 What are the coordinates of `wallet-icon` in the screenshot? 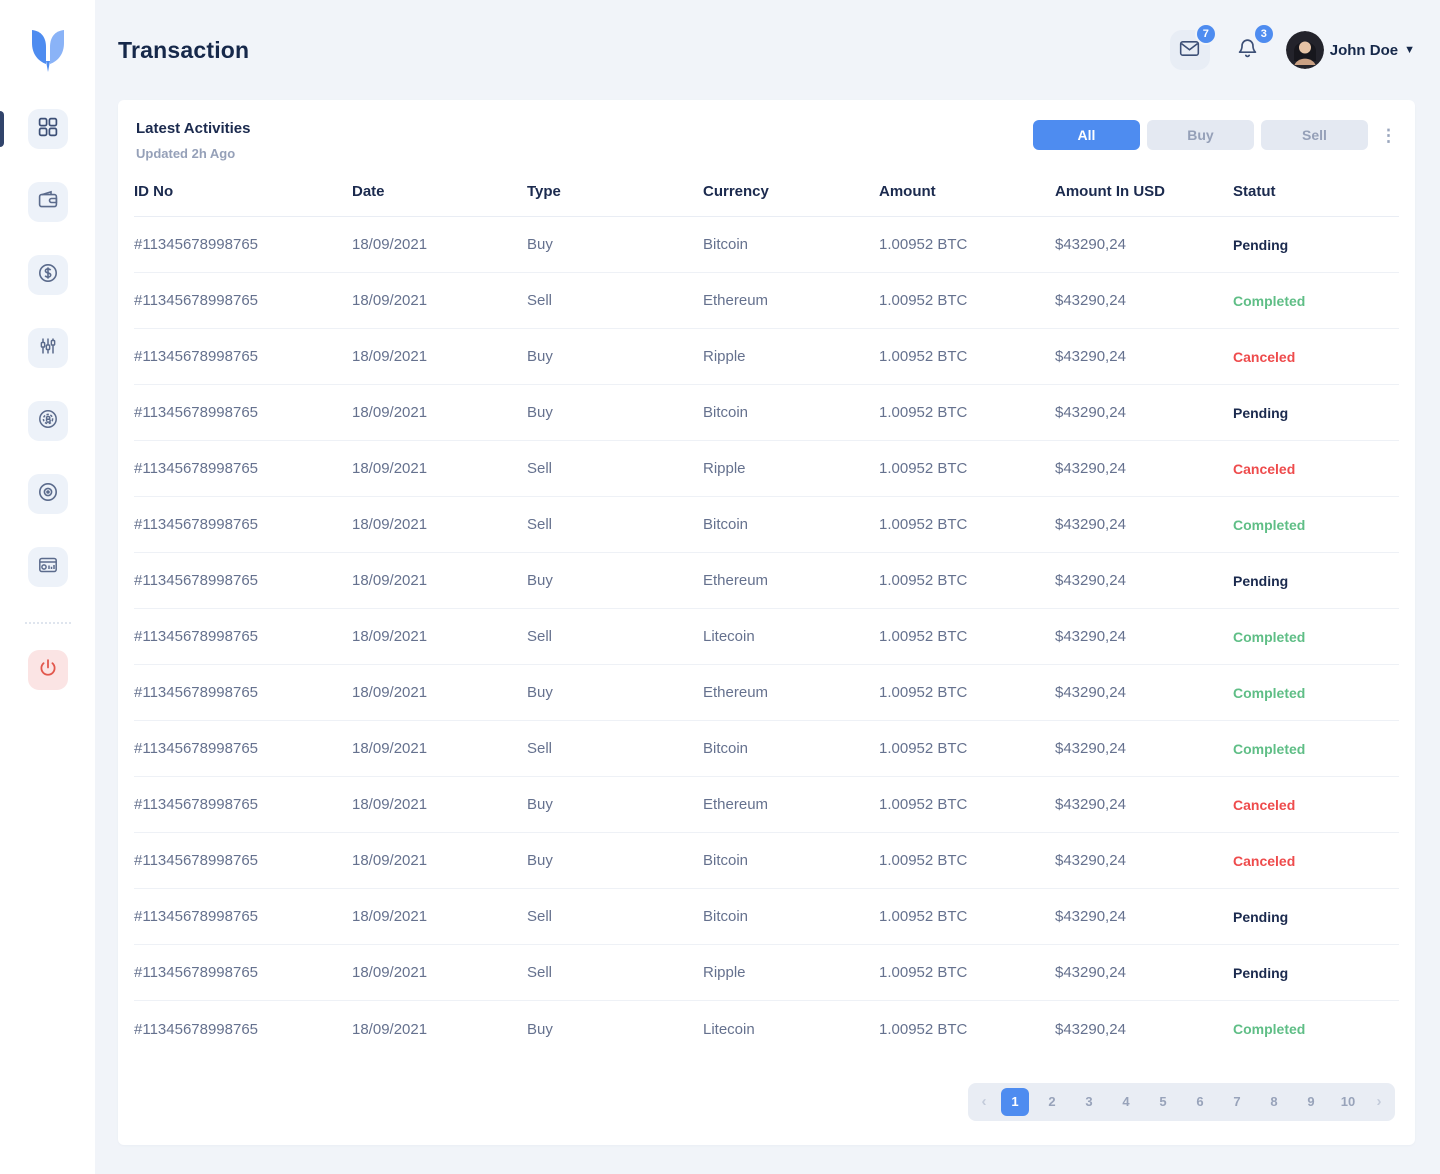 It's located at (48, 202).